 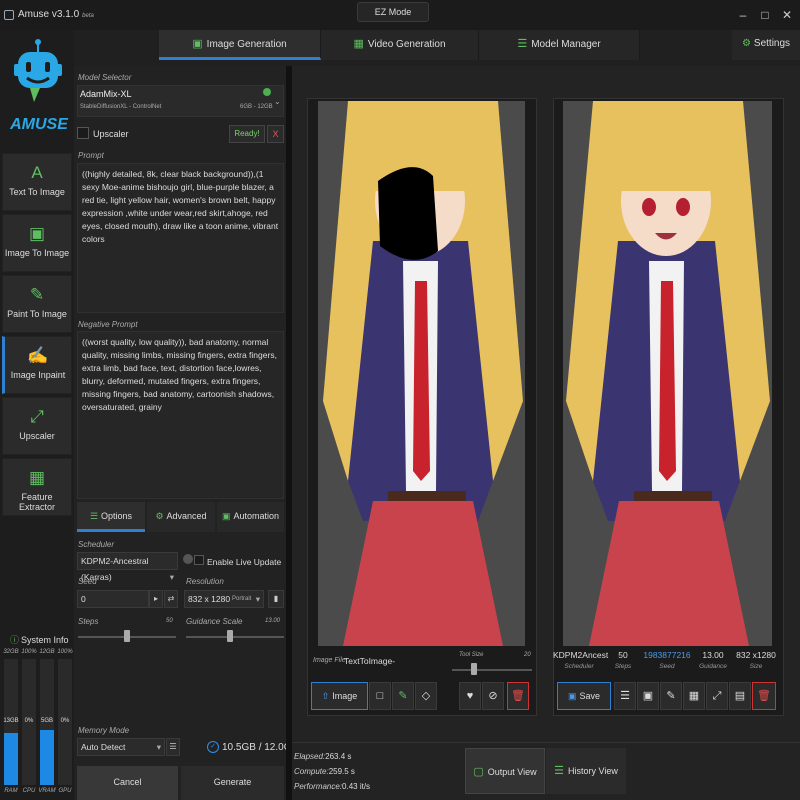 I want to click on tab-image-generation: ▣ Image Generation, so click(x=240, y=45).